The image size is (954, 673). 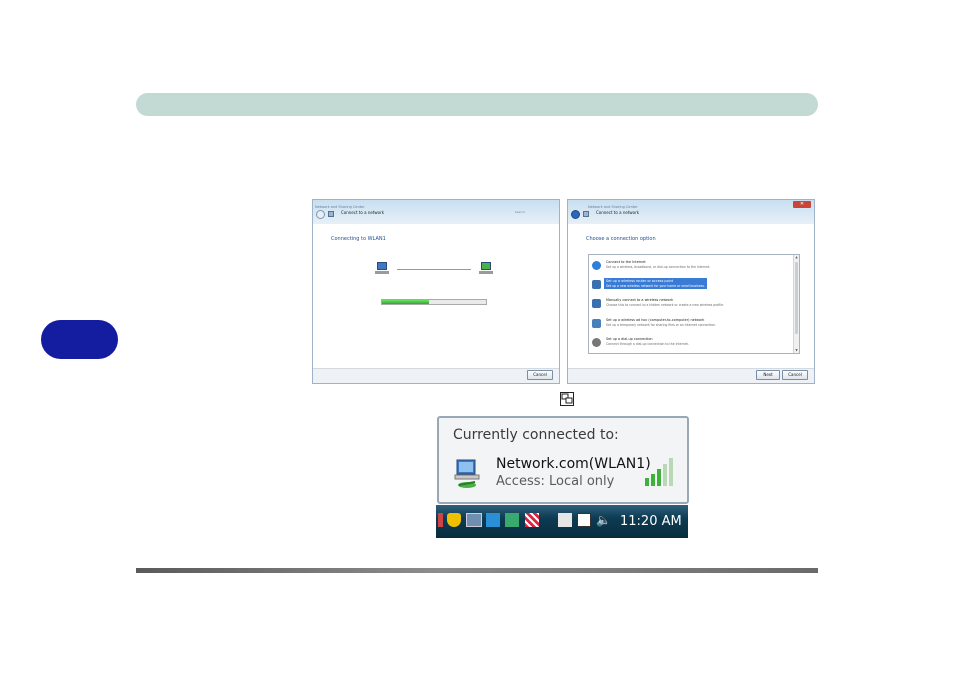 What do you see at coordinates (434, 269) in the screenshot?
I see `connection-line` at bounding box center [434, 269].